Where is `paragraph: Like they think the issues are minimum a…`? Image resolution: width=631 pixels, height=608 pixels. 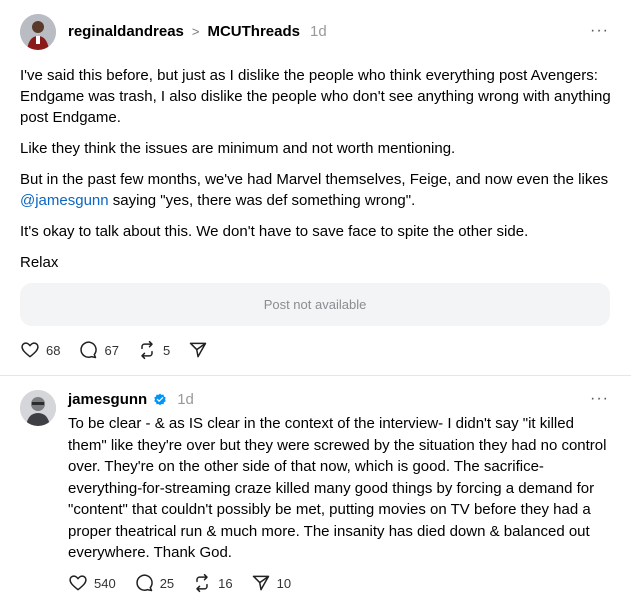
paragraph: Like they think the issues are minimum a… is located at coordinates (238, 148).